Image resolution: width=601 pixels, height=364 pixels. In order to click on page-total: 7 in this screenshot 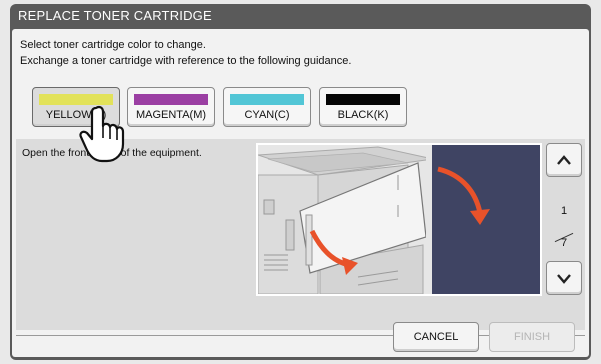, I will do `click(564, 243)`.